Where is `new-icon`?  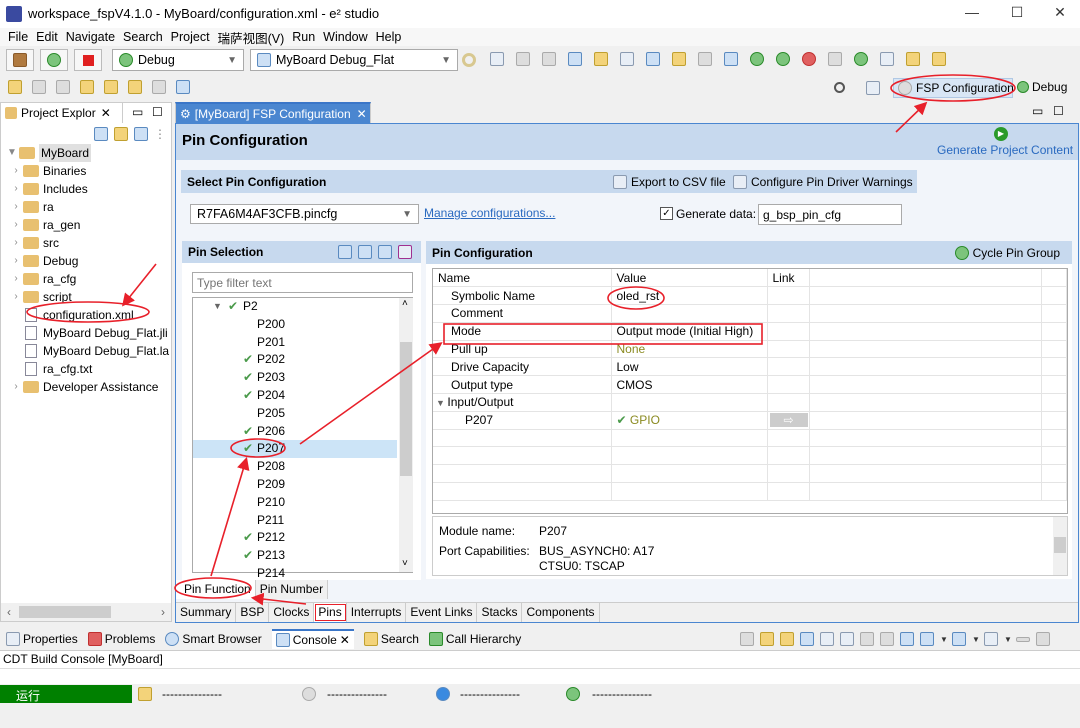 new-icon is located at coordinates (497, 59).